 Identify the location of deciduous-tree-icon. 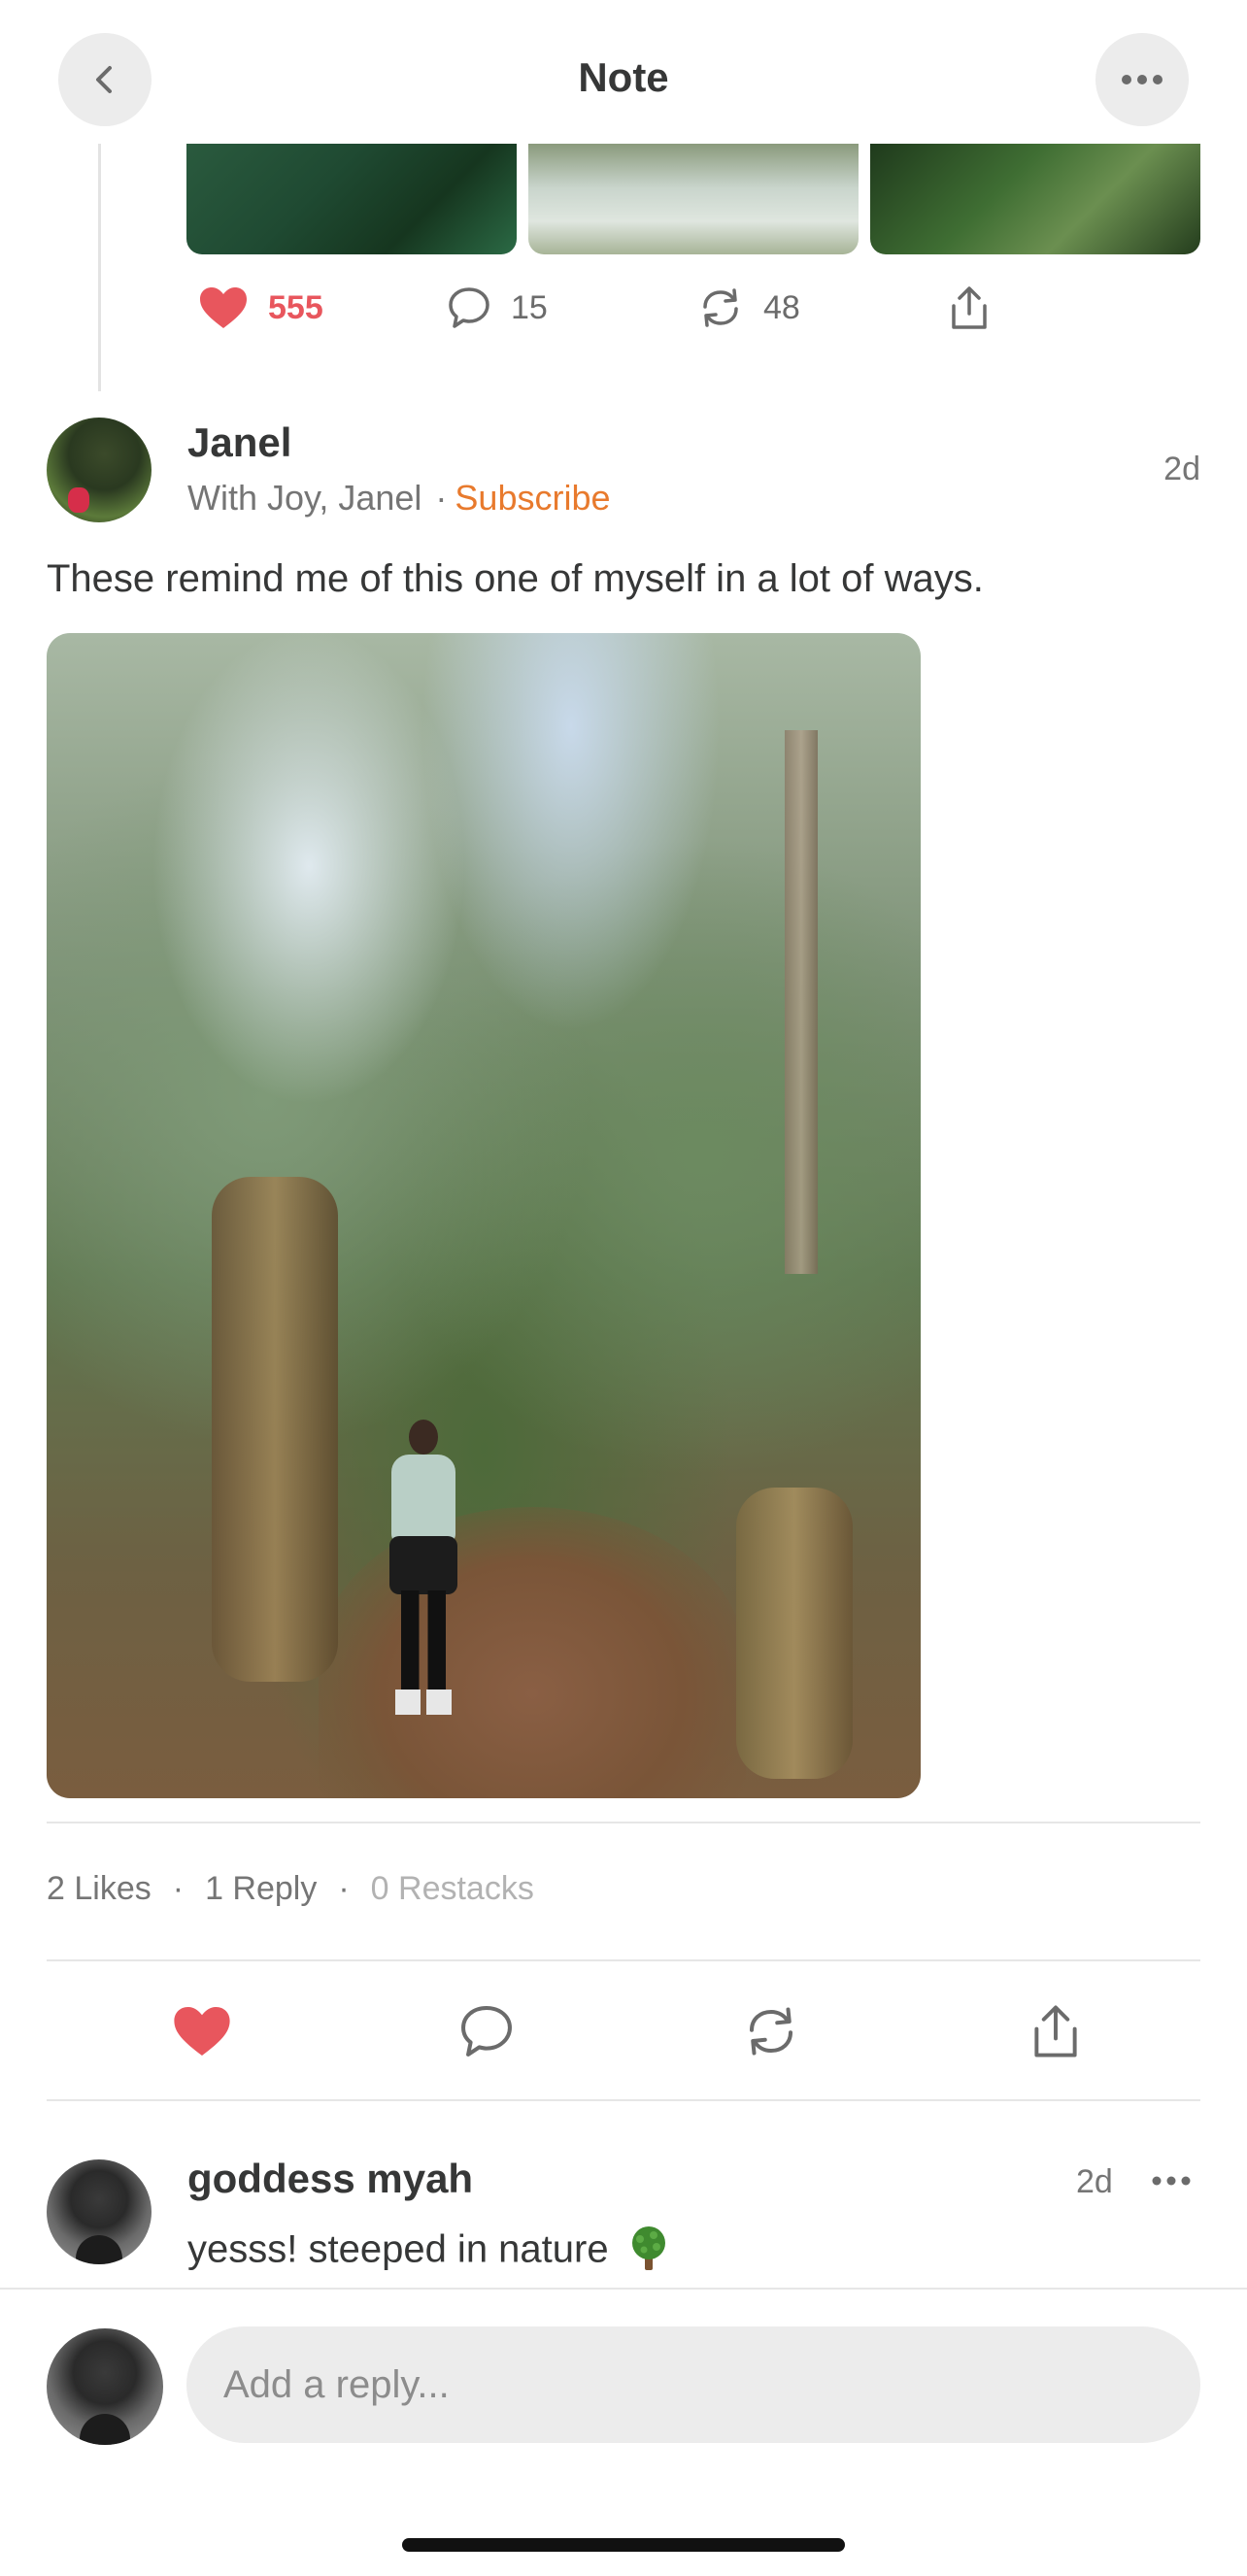
(648, 2248).